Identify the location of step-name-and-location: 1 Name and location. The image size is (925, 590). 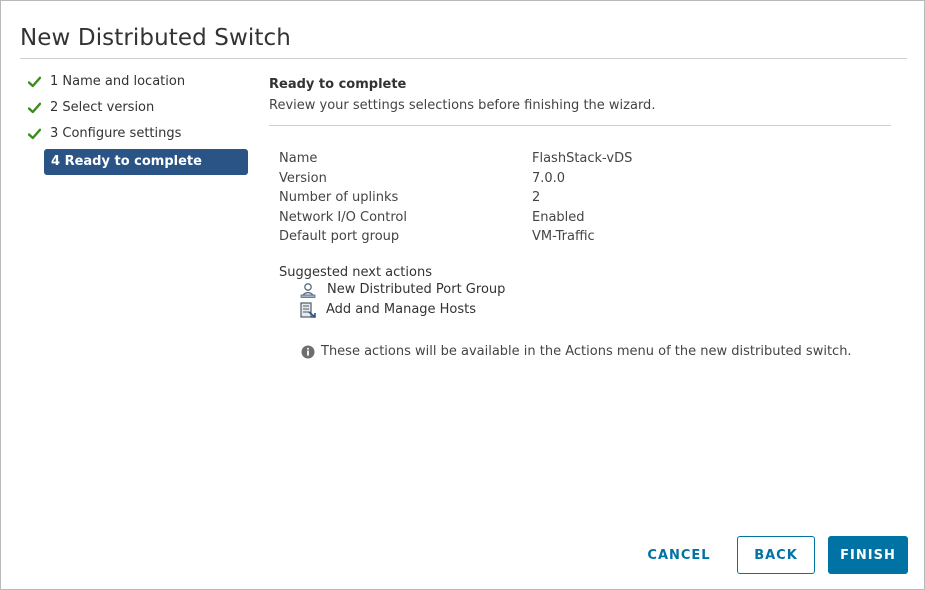
(138, 84).